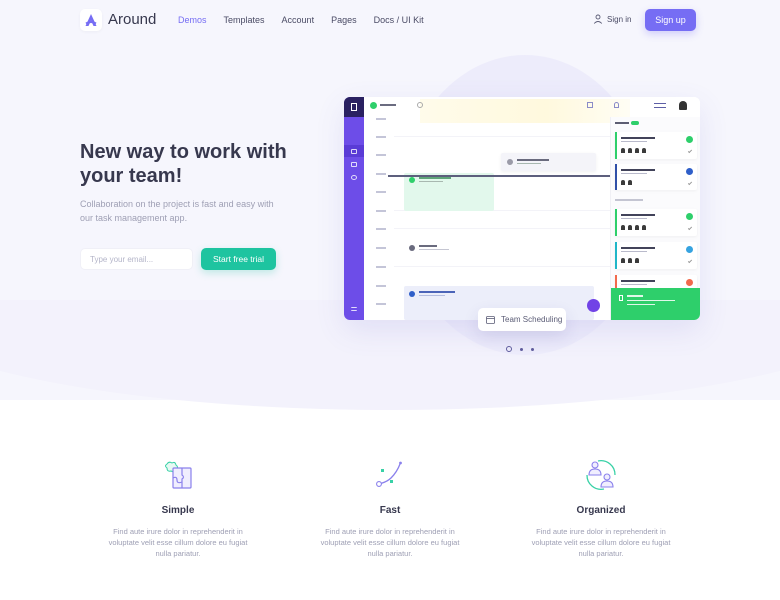 Image resolution: width=780 pixels, height=600 pixels. What do you see at coordinates (655, 304) in the screenshot?
I see `pro-upgrade-banner` at bounding box center [655, 304].